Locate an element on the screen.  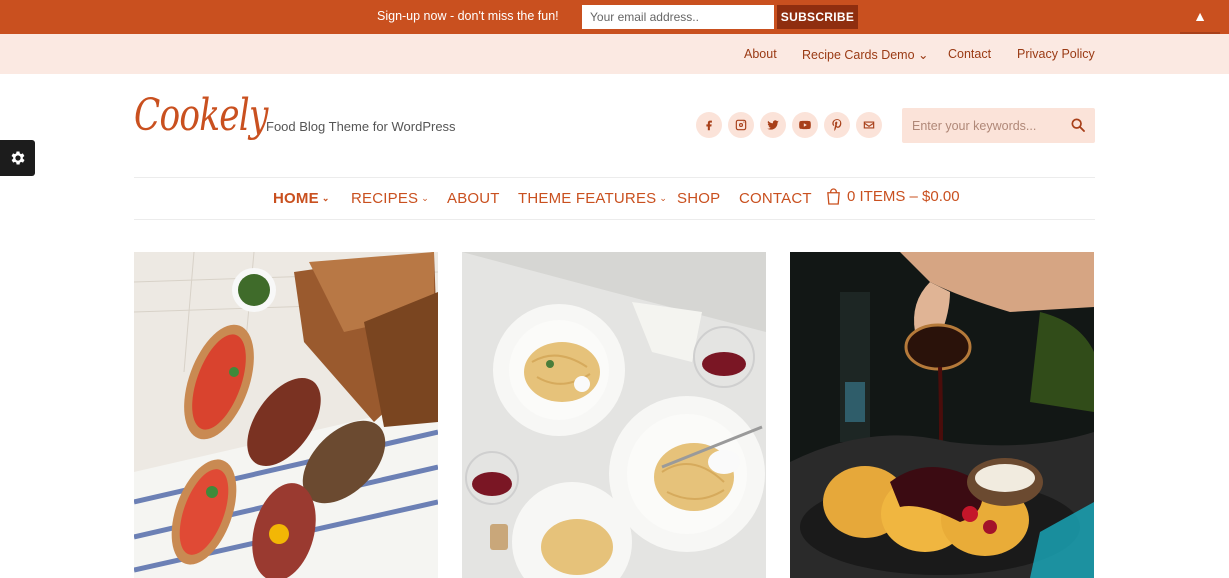
utility-link-recipe-cards-demo: Recipe Cards Demo ⌄ is located at coordinates (865, 54).